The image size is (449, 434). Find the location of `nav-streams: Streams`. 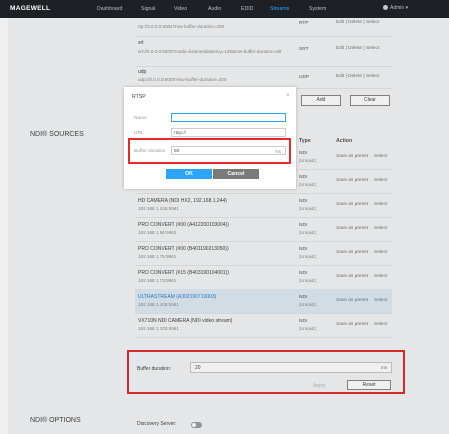

nav-streams: Streams is located at coordinates (279, 9).